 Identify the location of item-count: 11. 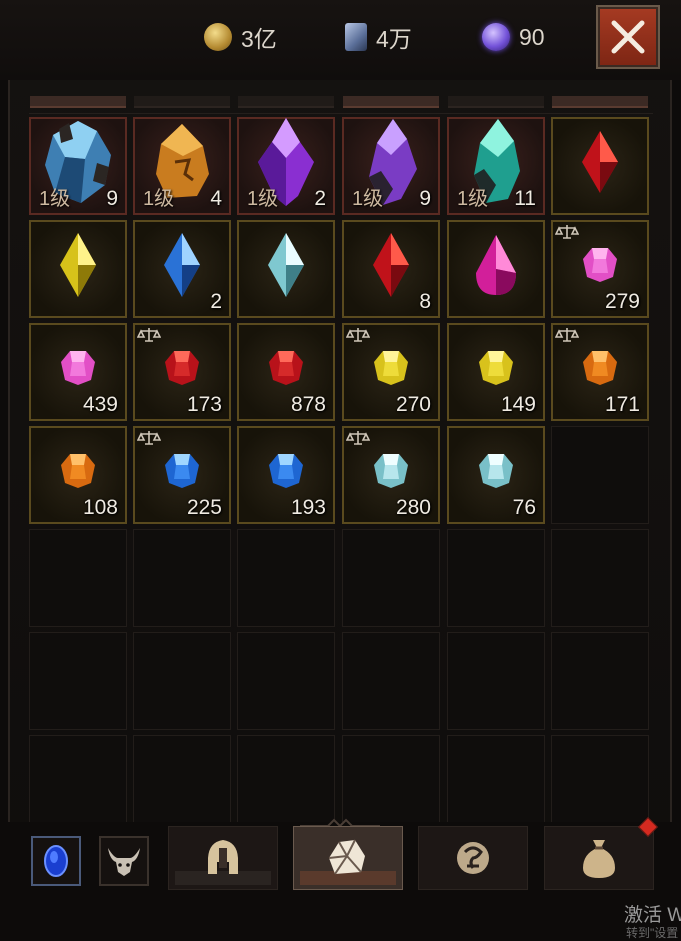
(525, 198).